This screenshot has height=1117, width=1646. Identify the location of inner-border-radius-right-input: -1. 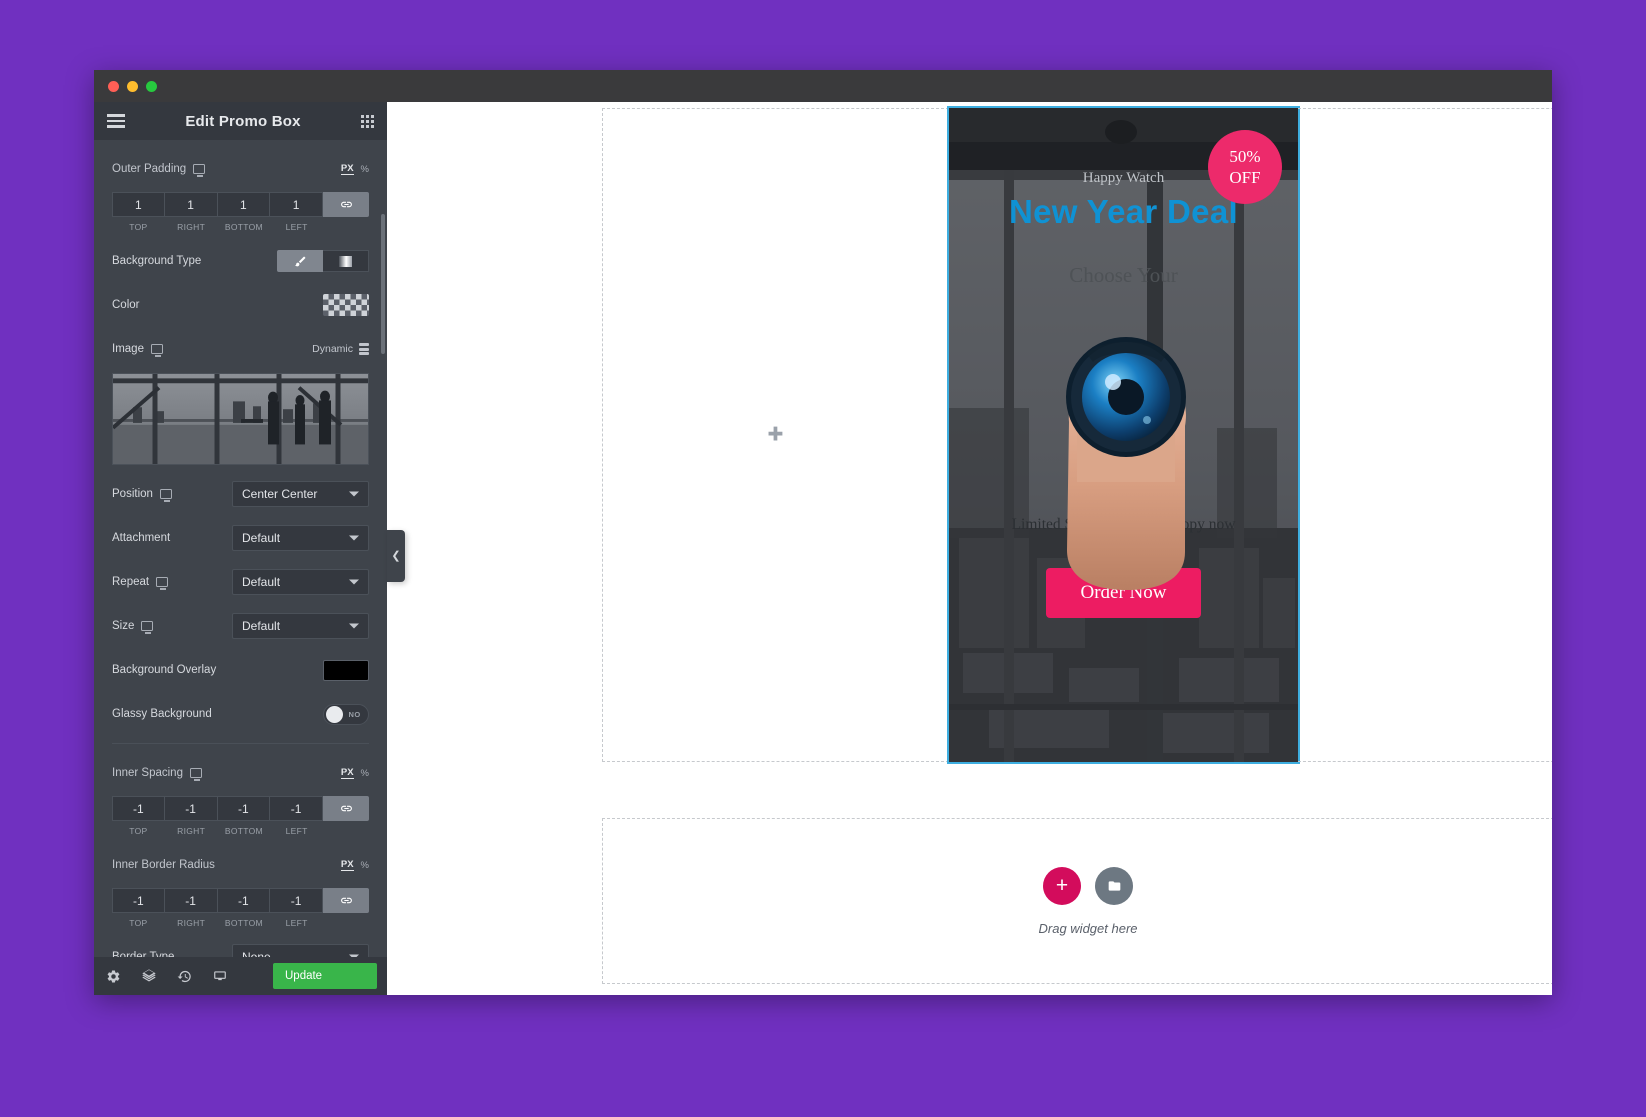
(191, 900).